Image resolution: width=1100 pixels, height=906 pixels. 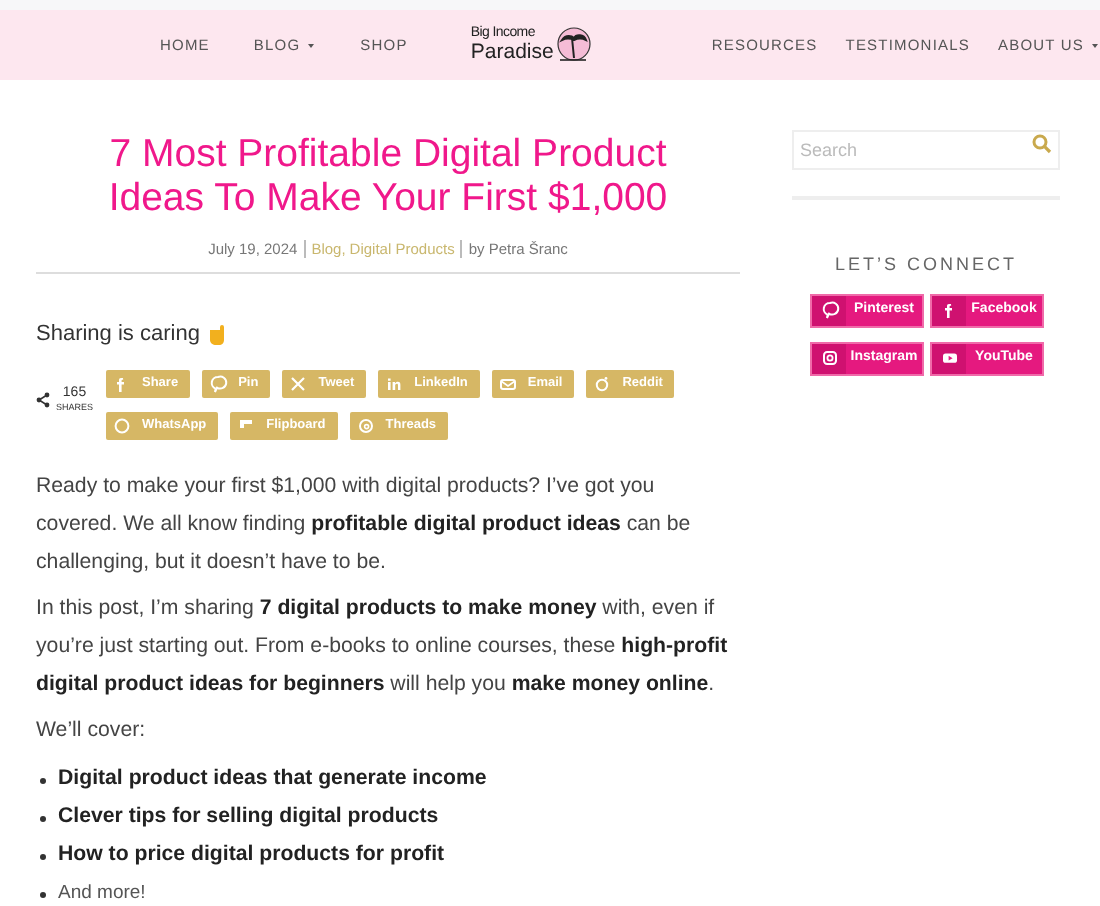 What do you see at coordinates (248, 817) in the screenshot?
I see `list-item: Clever tips for selling digital products` at bounding box center [248, 817].